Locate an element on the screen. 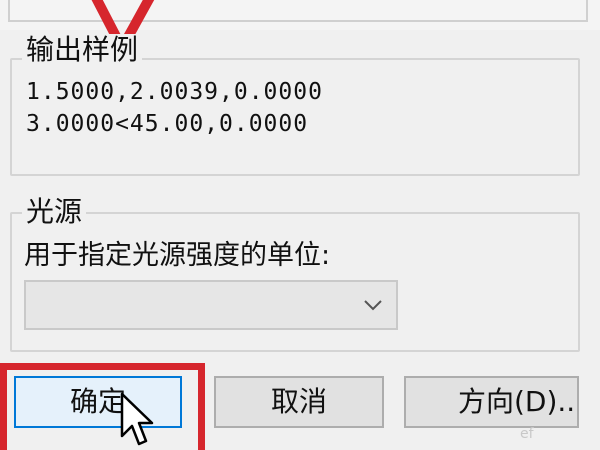  light-units-caption: 用于指定光源强度的单位: is located at coordinates (177, 255).